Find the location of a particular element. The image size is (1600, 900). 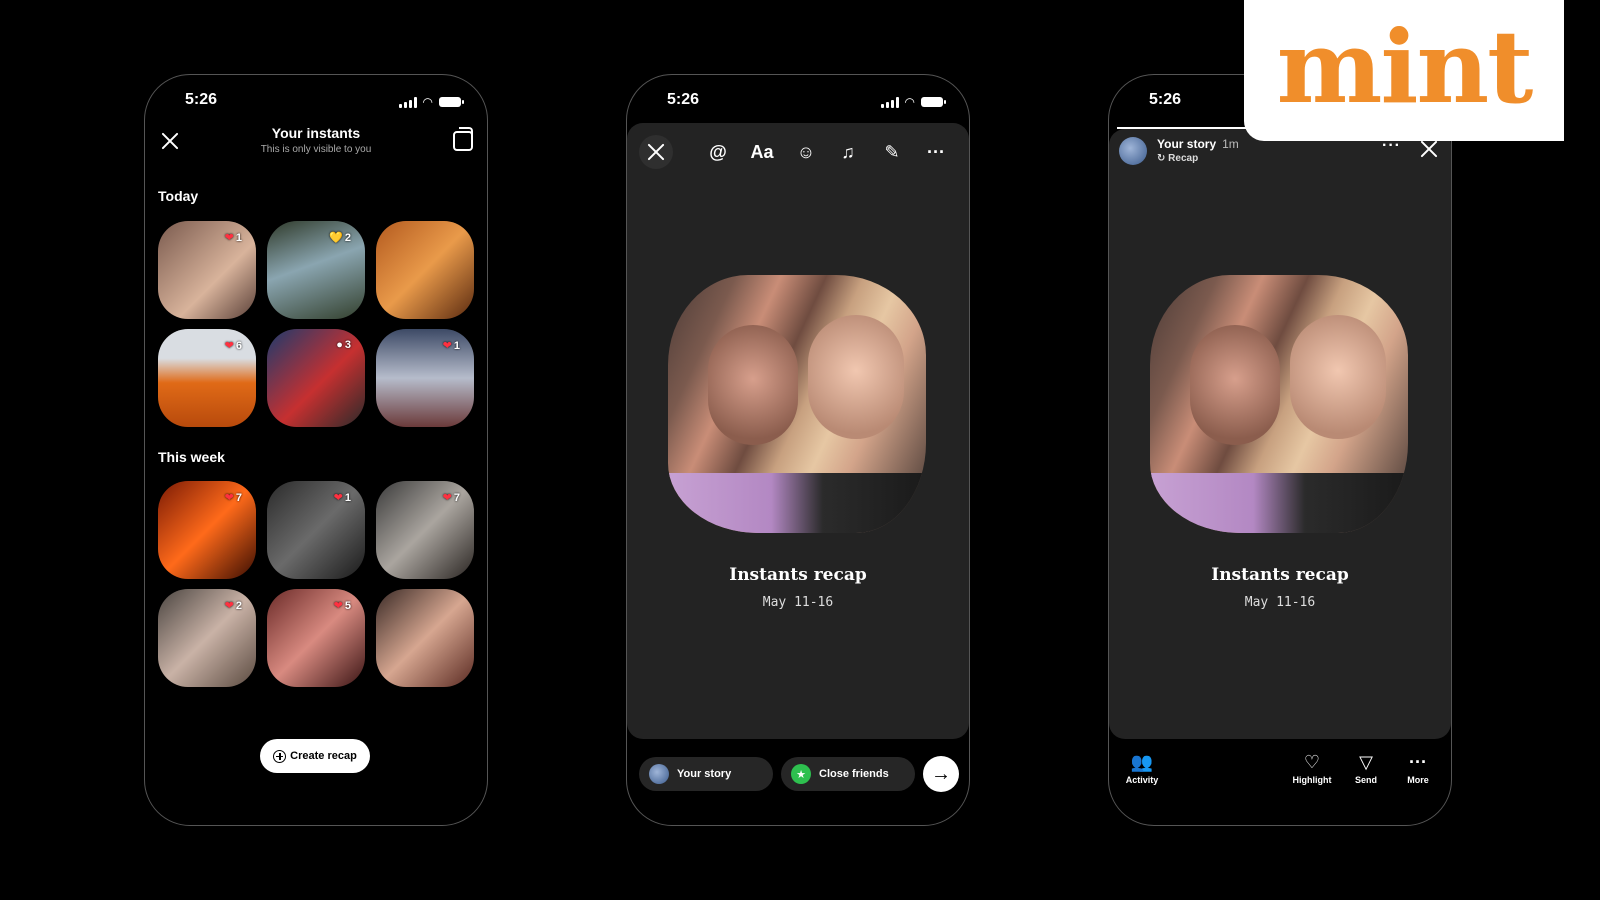

highlight-icon: ♡ is located at coordinates (1312, 762).